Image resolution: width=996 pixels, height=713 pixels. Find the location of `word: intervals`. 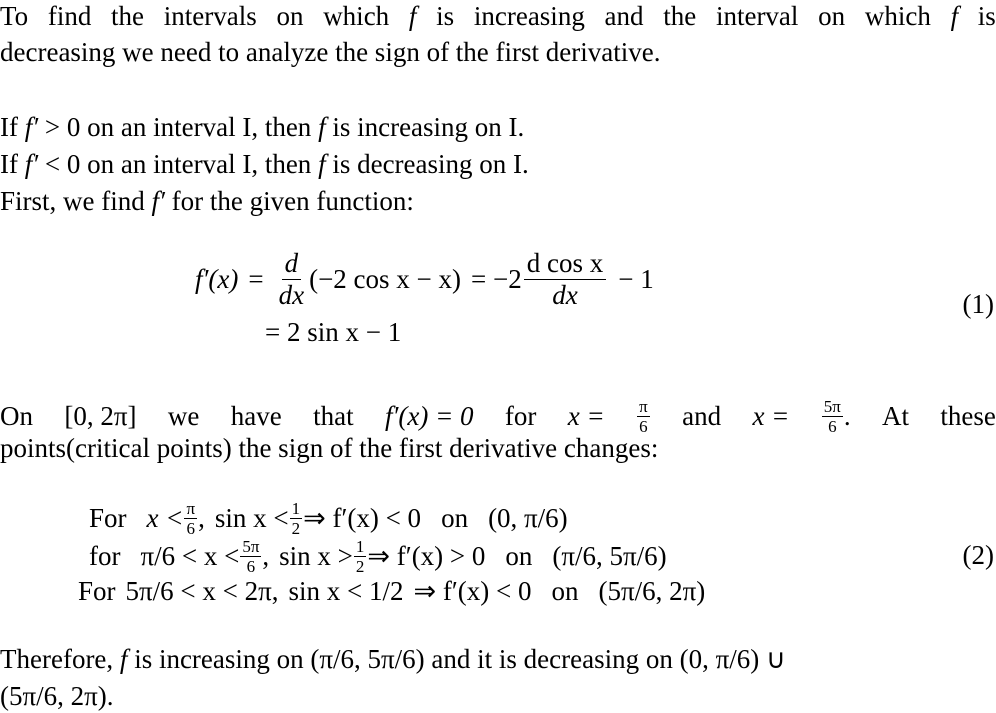

word: intervals is located at coordinates (210, 16).